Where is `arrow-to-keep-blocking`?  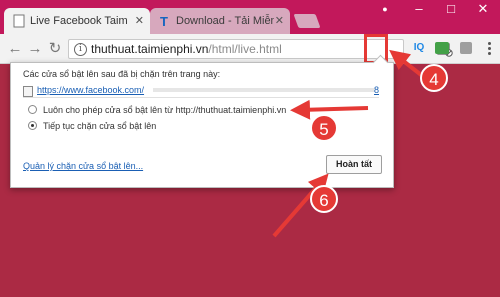 arrow-to-keep-blocking is located at coordinates (329, 109).